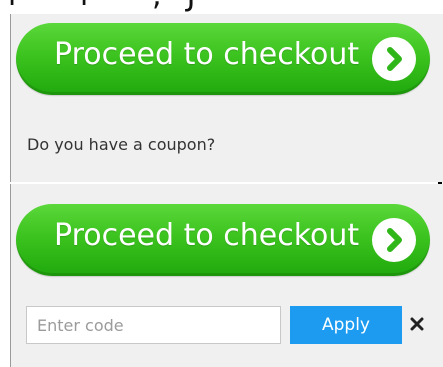  What do you see at coordinates (417, 324) in the screenshot?
I see `close-icon` at bounding box center [417, 324].